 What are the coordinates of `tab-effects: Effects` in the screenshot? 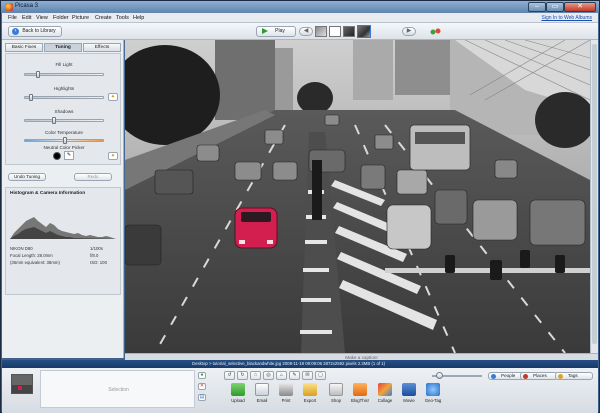 It's located at (102, 47).